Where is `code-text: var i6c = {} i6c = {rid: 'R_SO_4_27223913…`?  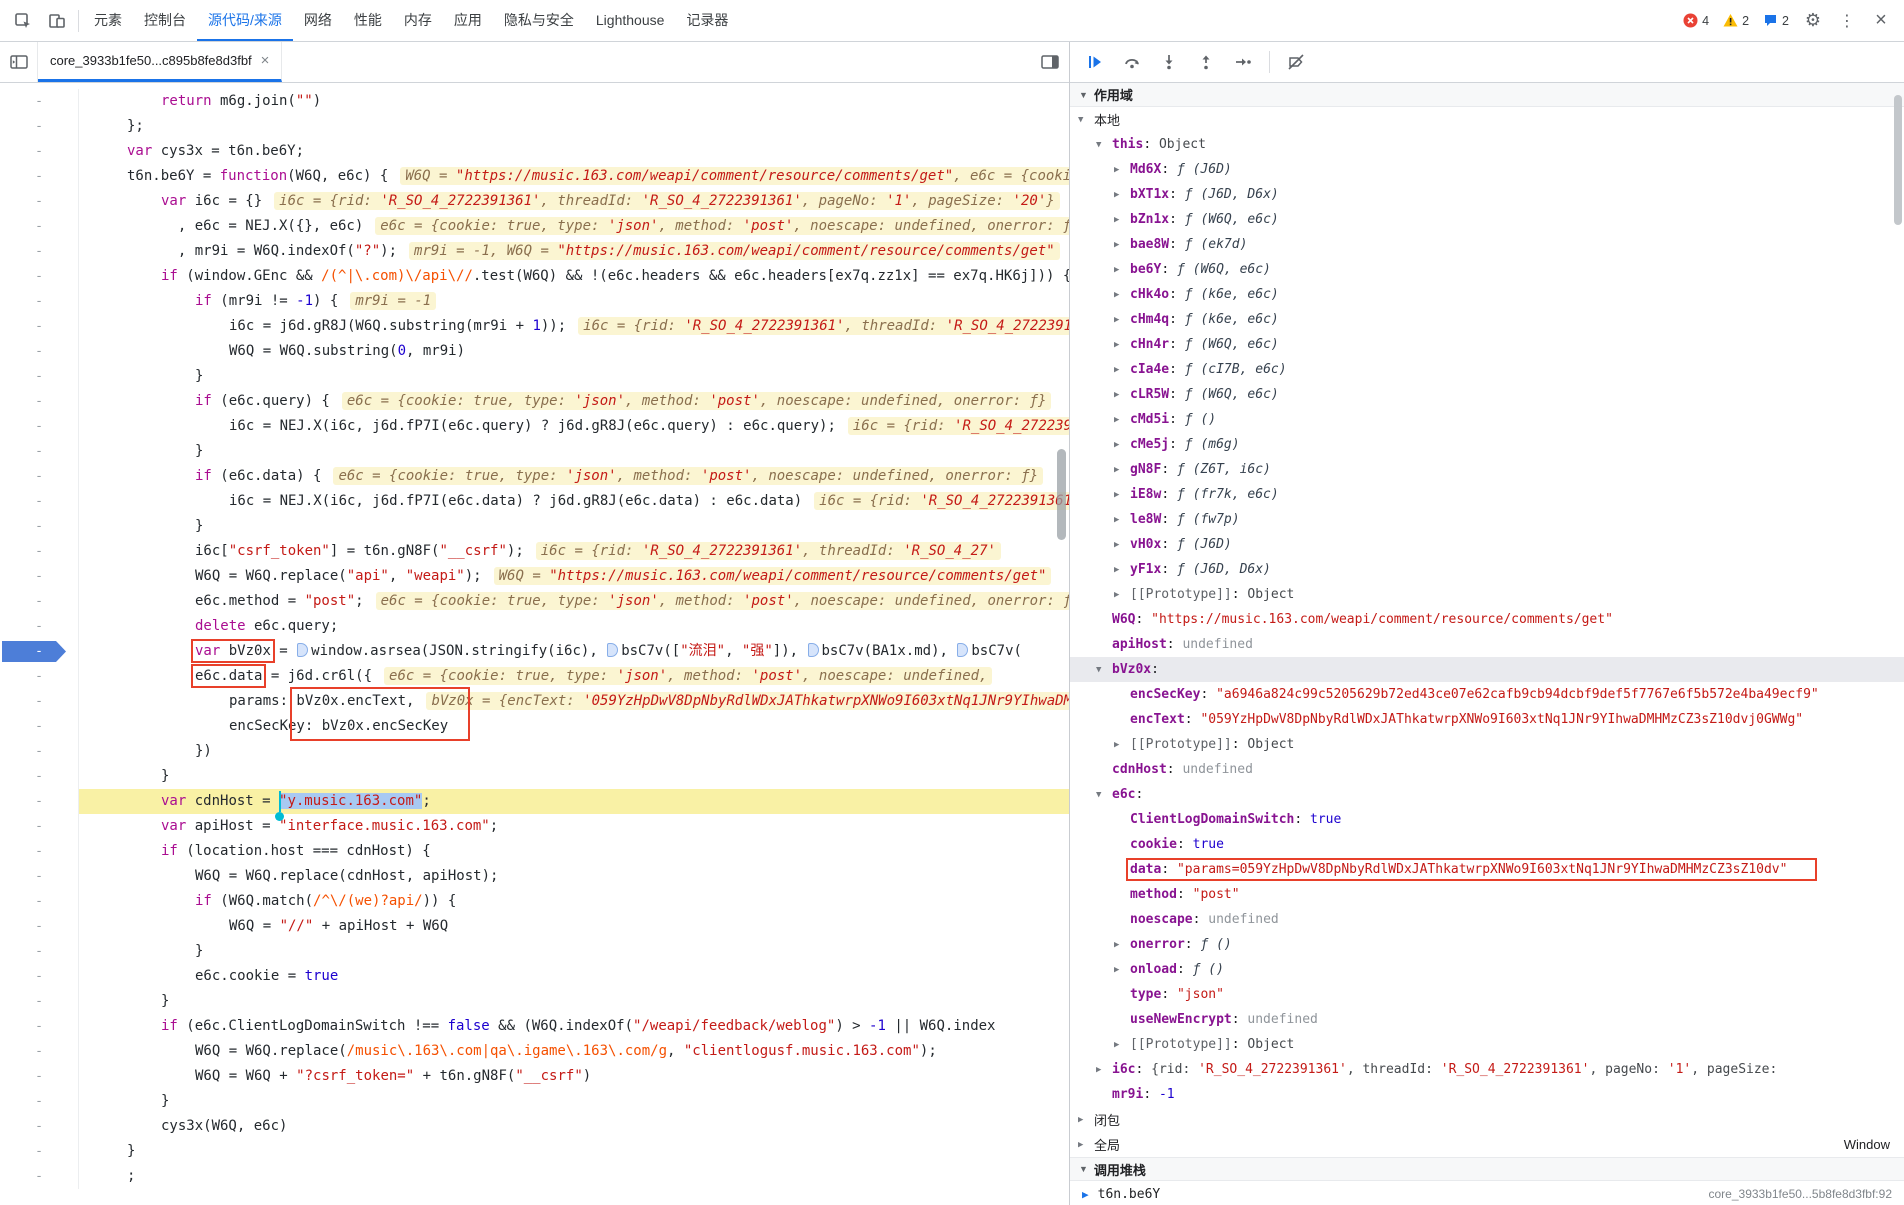 code-text: var i6c = {} i6c = {rid: 'R_SO_4_27223913… is located at coordinates (574, 201).